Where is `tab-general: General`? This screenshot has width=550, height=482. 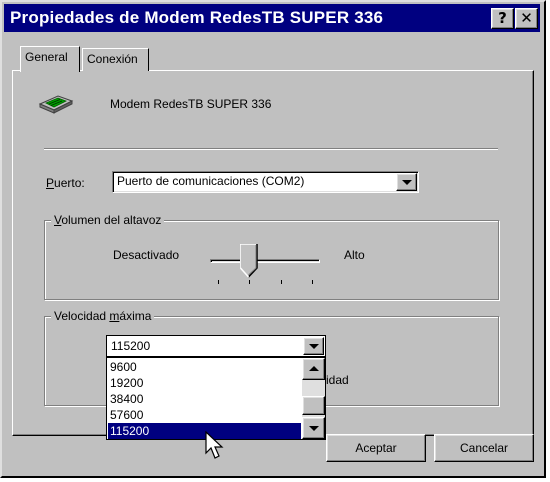
tab-general: General is located at coordinates (50, 59).